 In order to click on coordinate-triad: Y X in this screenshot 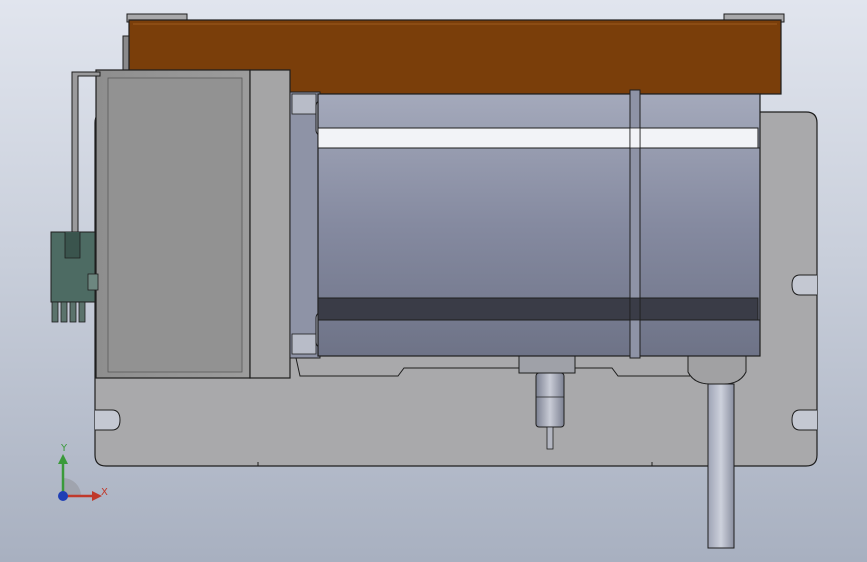, I will do `click(83, 475)`.